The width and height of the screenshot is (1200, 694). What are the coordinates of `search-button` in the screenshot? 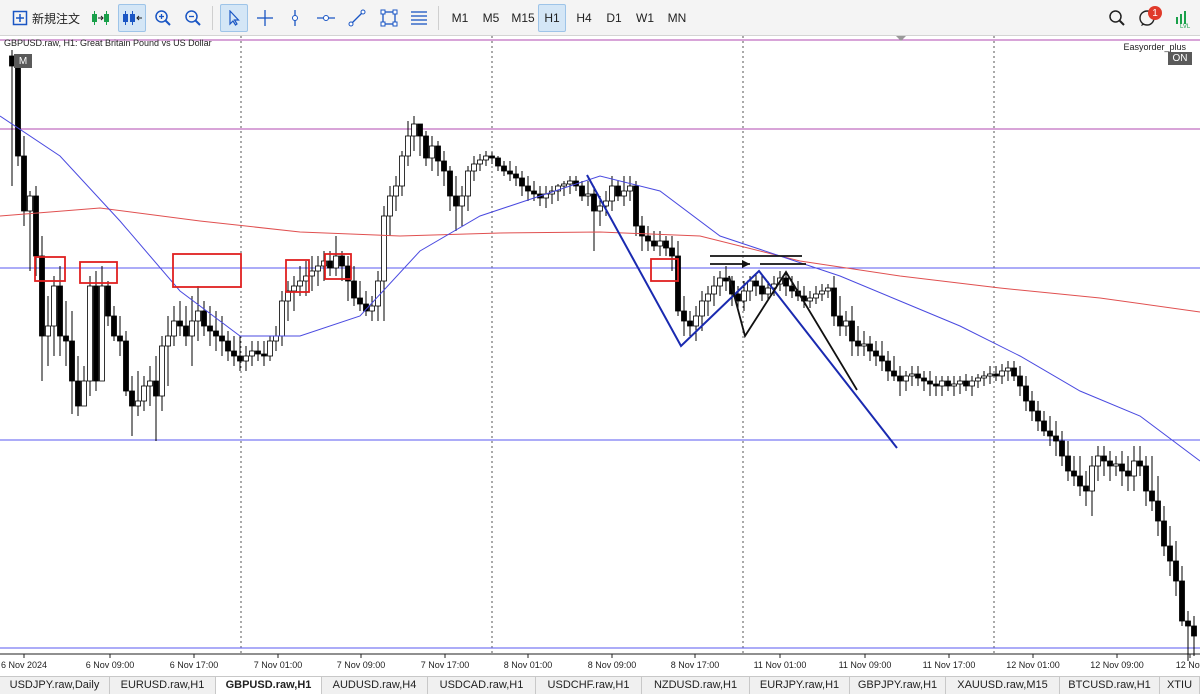 It's located at (1117, 18).